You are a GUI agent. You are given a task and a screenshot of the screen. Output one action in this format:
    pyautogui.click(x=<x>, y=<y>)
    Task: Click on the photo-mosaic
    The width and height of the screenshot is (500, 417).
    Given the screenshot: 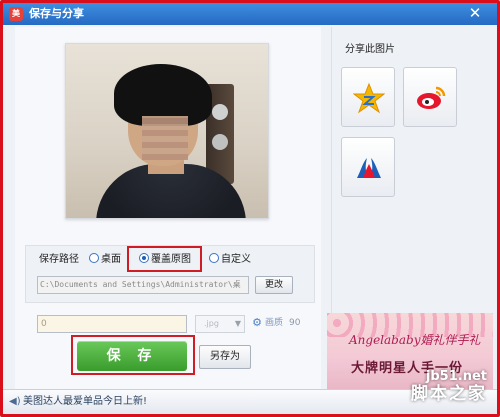 What is the action you would take?
    pyautogui.click(x=165, y=138)
    